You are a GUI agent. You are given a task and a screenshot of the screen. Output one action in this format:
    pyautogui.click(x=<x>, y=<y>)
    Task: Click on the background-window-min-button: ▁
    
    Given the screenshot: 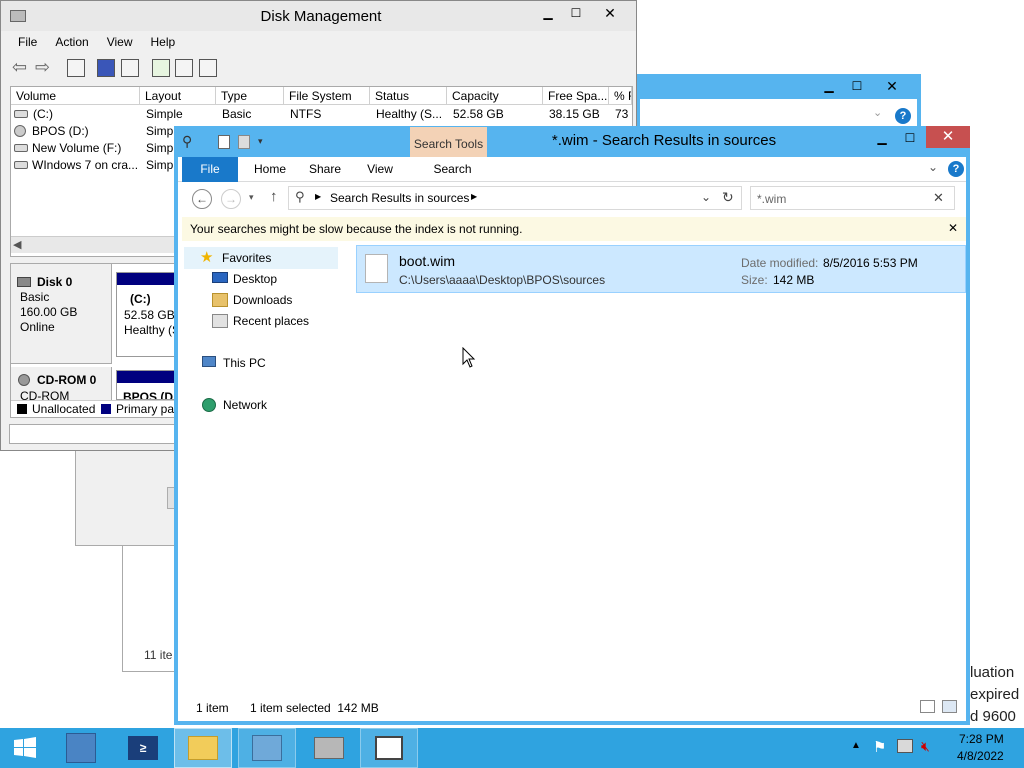 What is the action you would take?
    pyautogui.click(x=829, y=86)
    